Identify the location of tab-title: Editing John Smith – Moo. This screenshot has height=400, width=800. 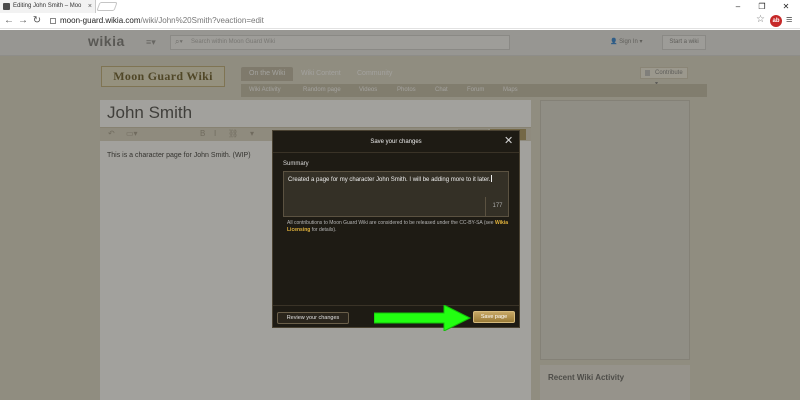
(47, 6).